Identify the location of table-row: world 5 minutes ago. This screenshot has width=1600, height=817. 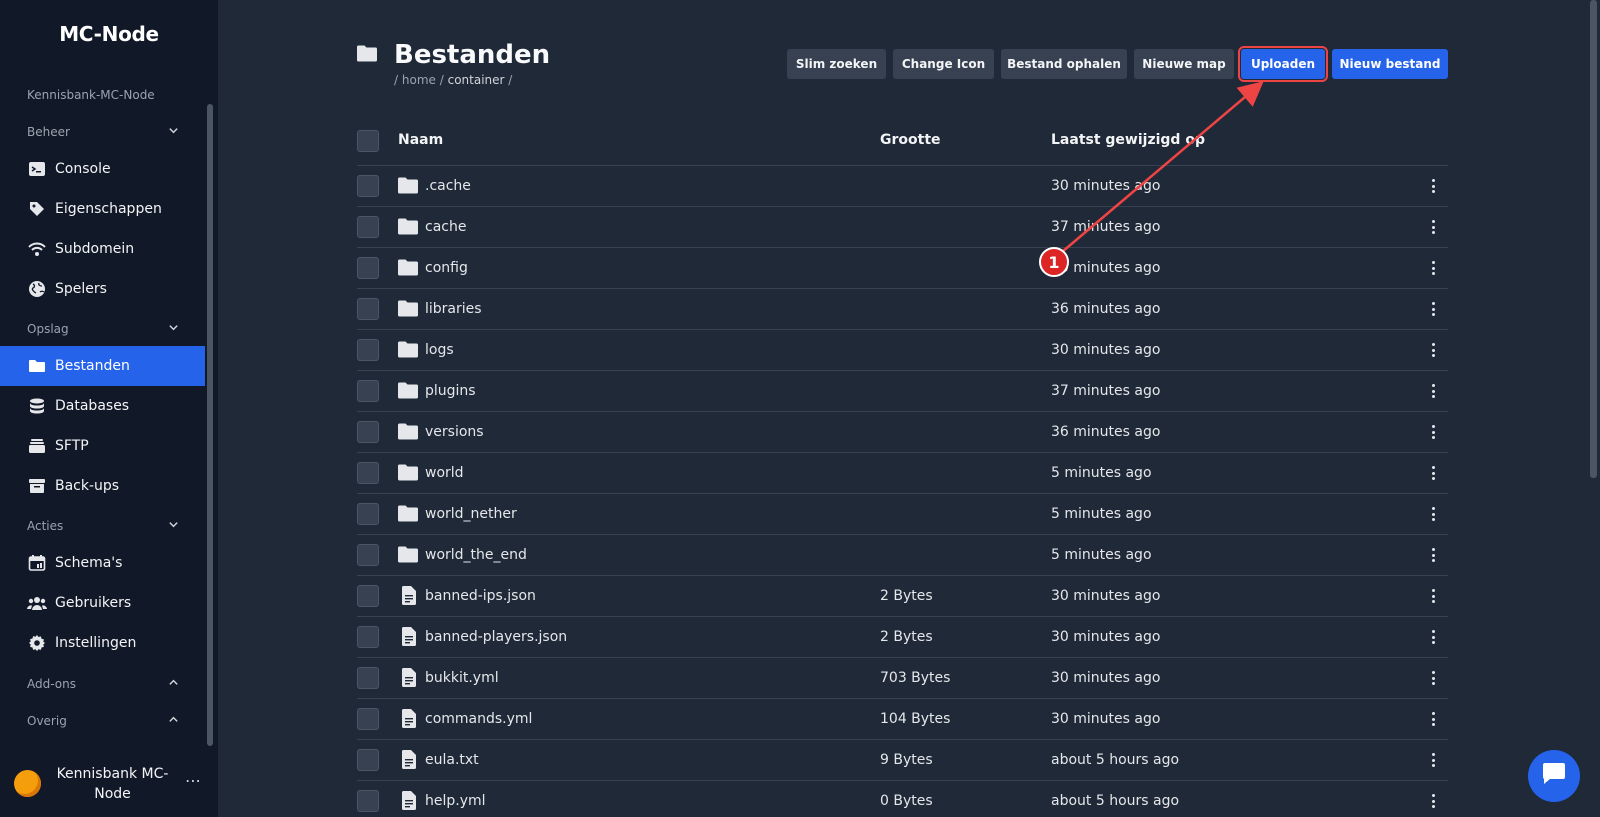
(902, 473).